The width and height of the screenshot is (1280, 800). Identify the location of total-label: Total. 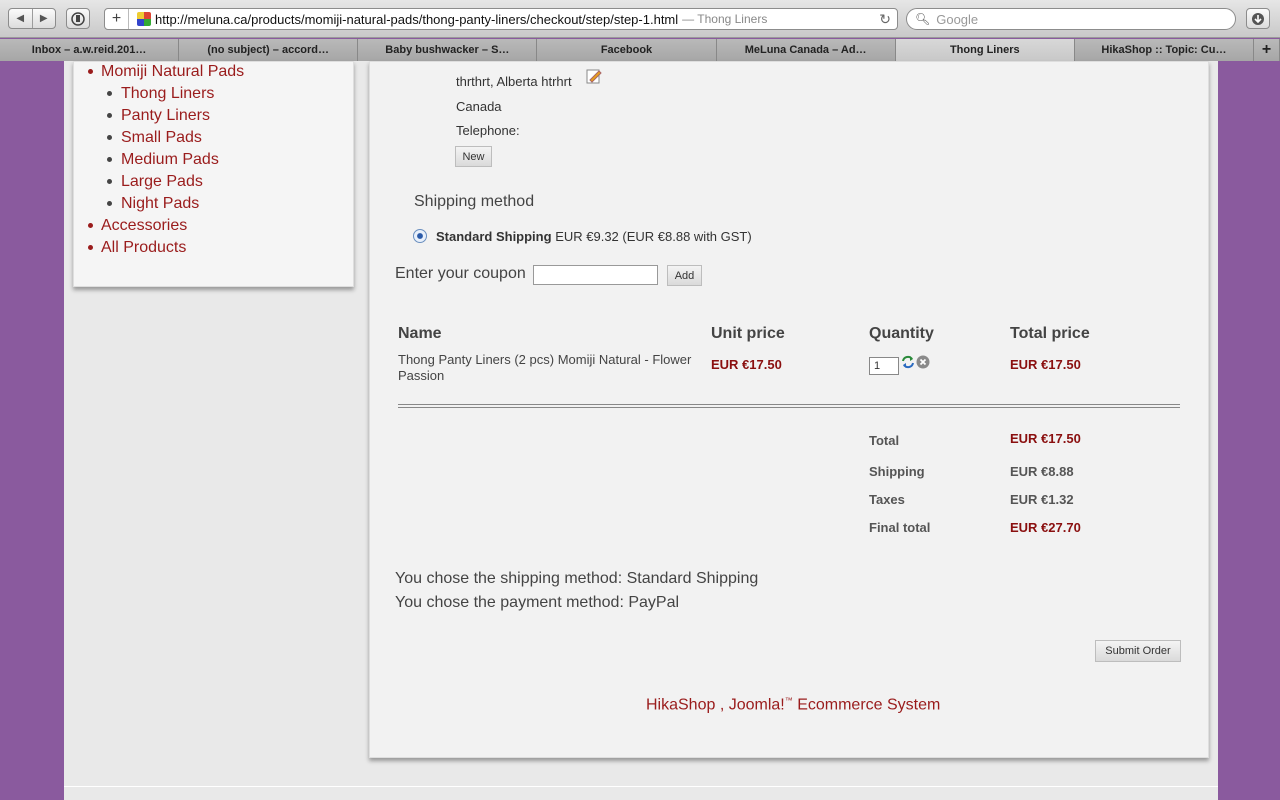
(884, 440).